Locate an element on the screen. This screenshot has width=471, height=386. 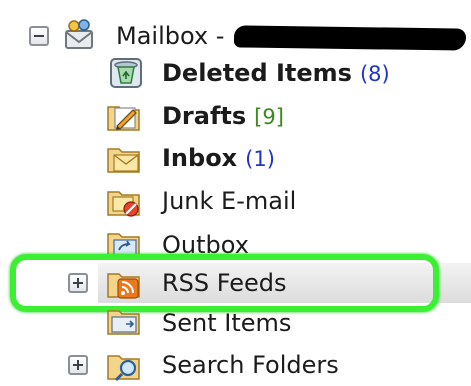
tree-item-search-folders: Search Folders is located at coordinates (235, 365).